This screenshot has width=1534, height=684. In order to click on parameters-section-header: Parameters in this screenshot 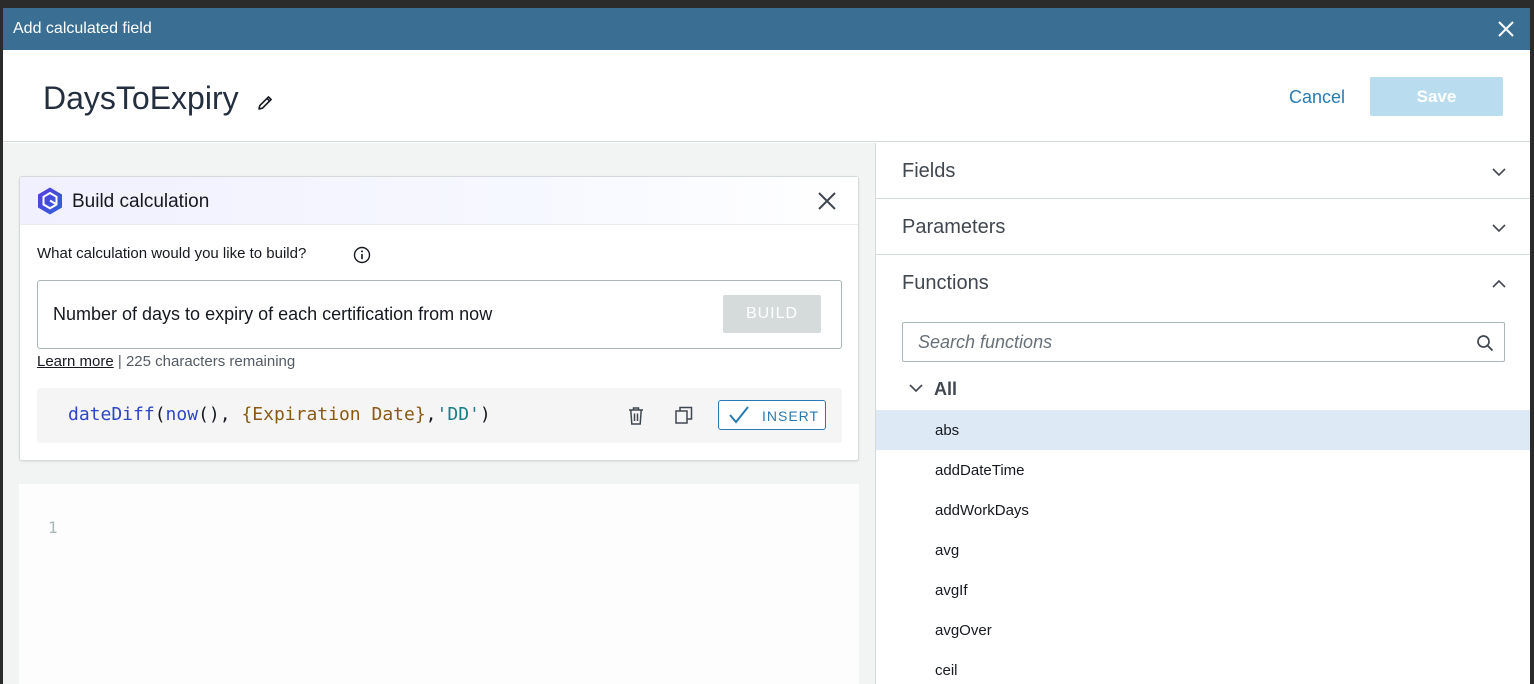, I will do `click(1203, 227)`.